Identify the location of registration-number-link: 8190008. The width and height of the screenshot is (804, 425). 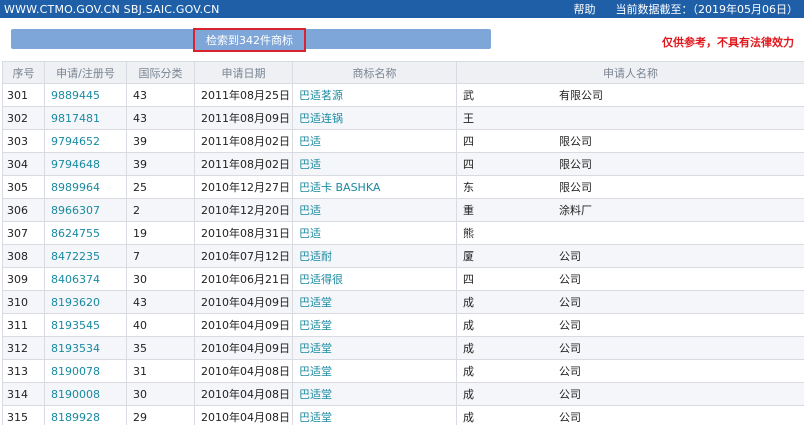
(85, 394).